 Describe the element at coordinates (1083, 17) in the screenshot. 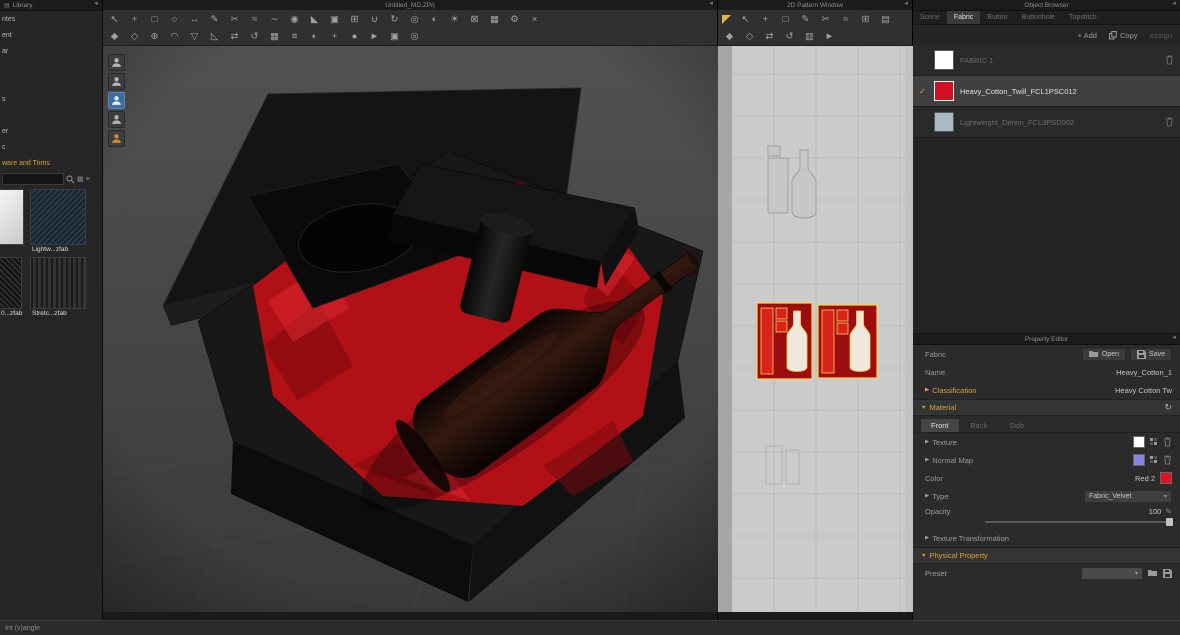

I see `tab-topstitch: Topstitch` at that location.